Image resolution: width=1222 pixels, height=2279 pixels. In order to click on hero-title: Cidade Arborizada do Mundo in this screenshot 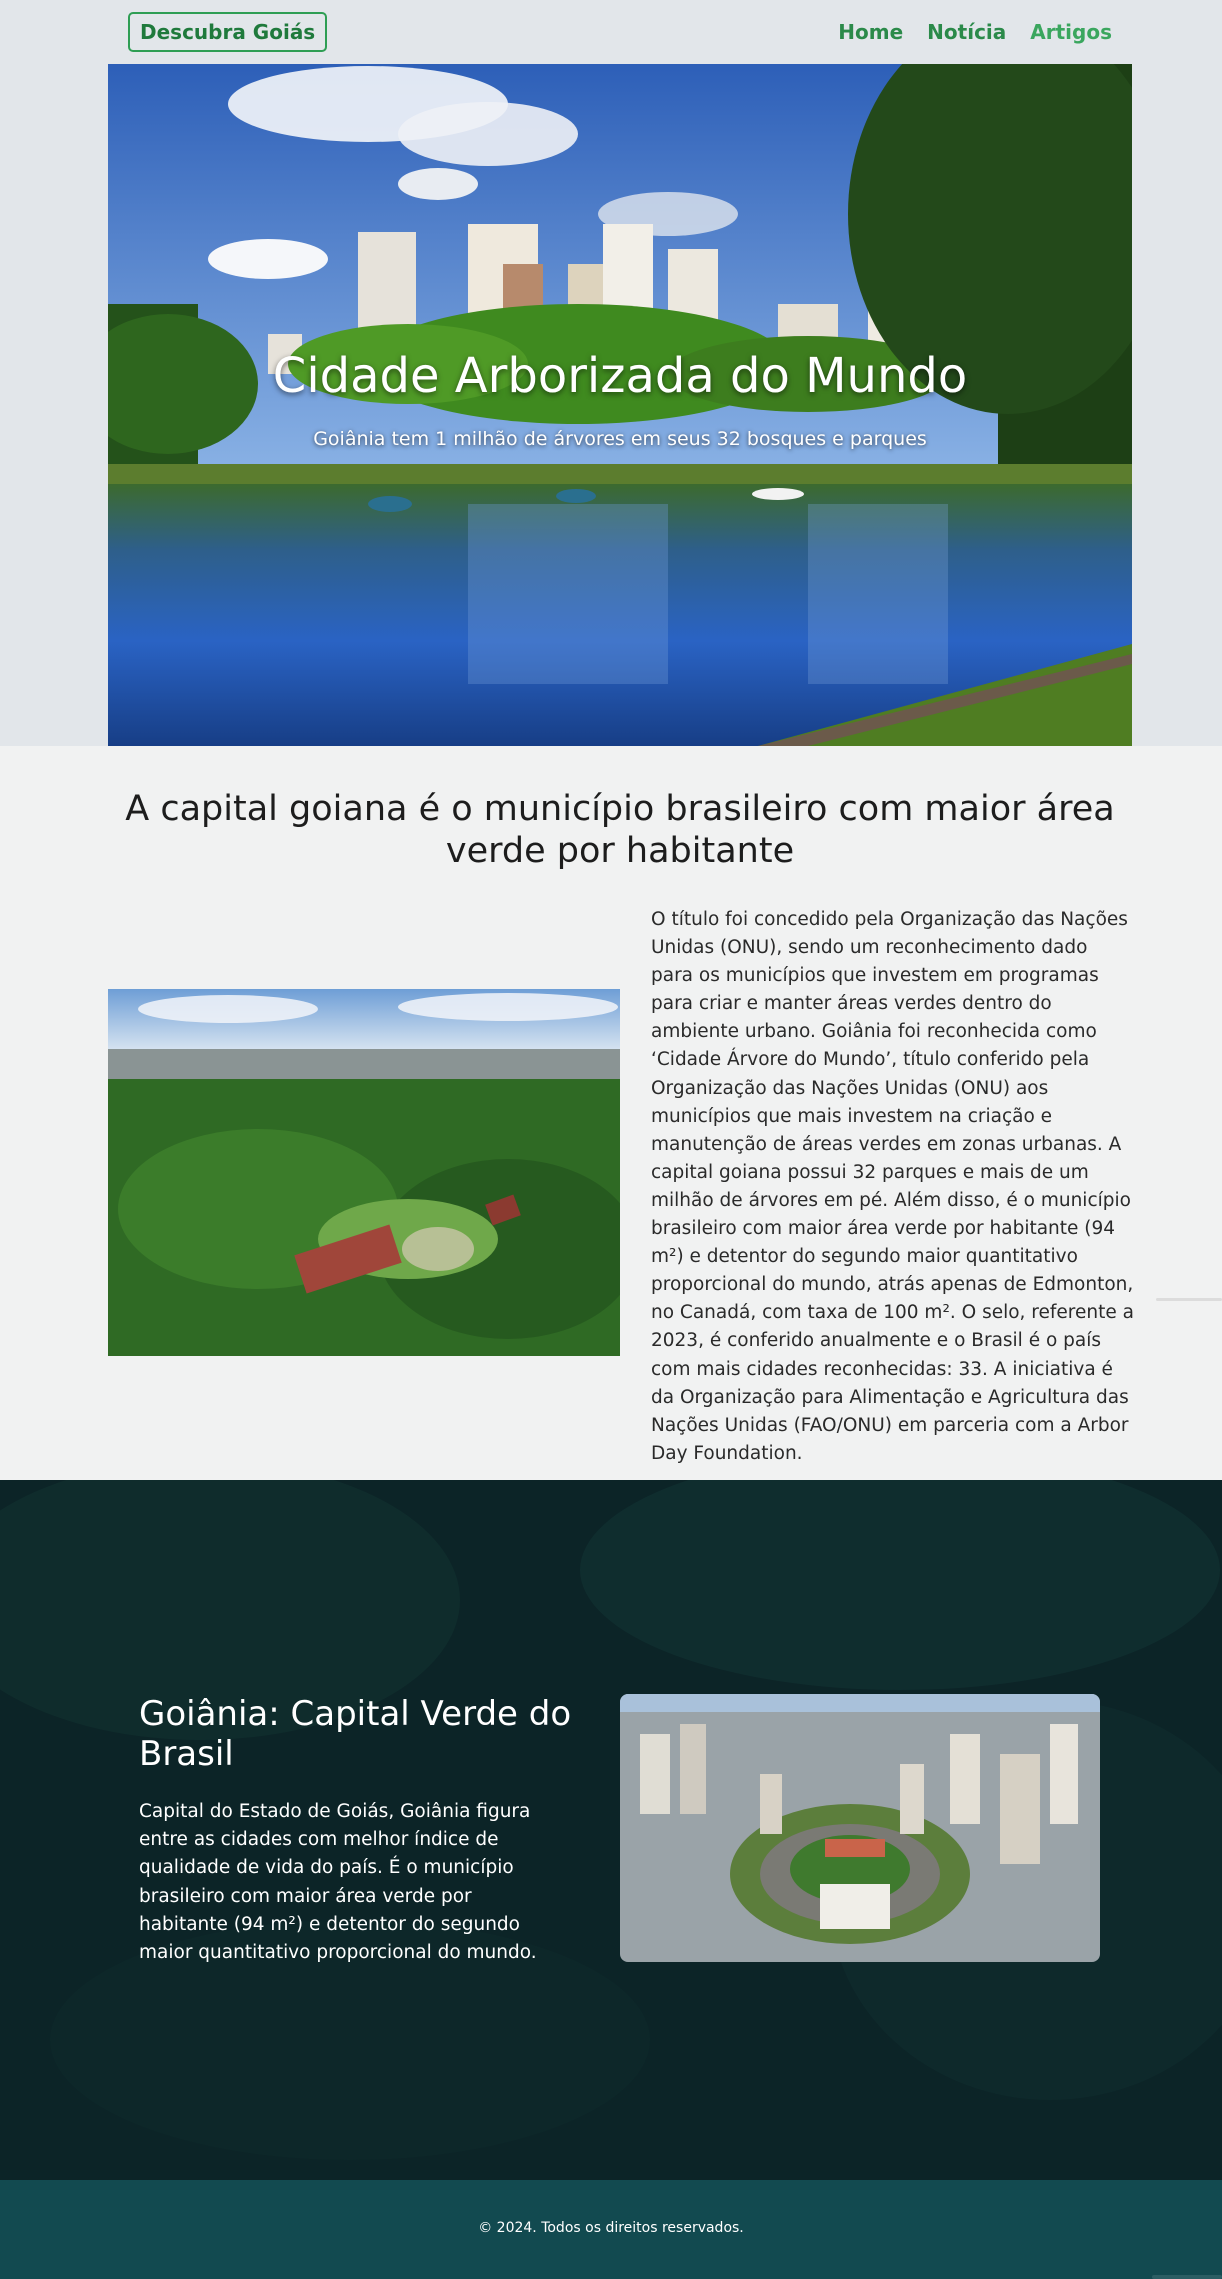, I will do `click(620, 376)`.